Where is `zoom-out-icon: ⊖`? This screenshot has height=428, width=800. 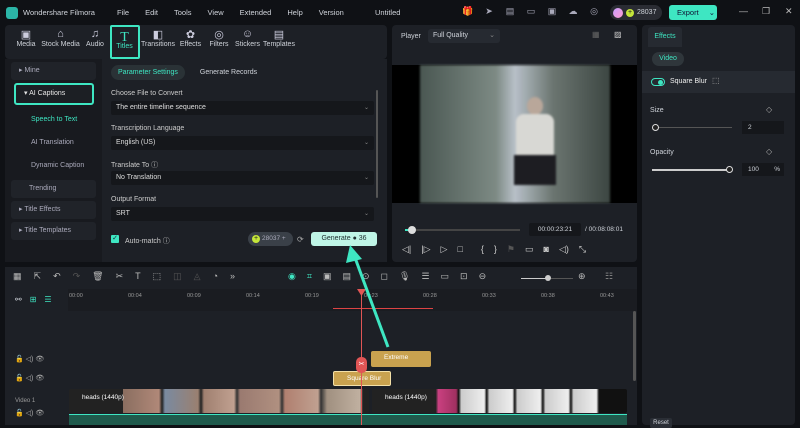 zoom-out-icon: ⊖ is located at coordinates (483, 276).